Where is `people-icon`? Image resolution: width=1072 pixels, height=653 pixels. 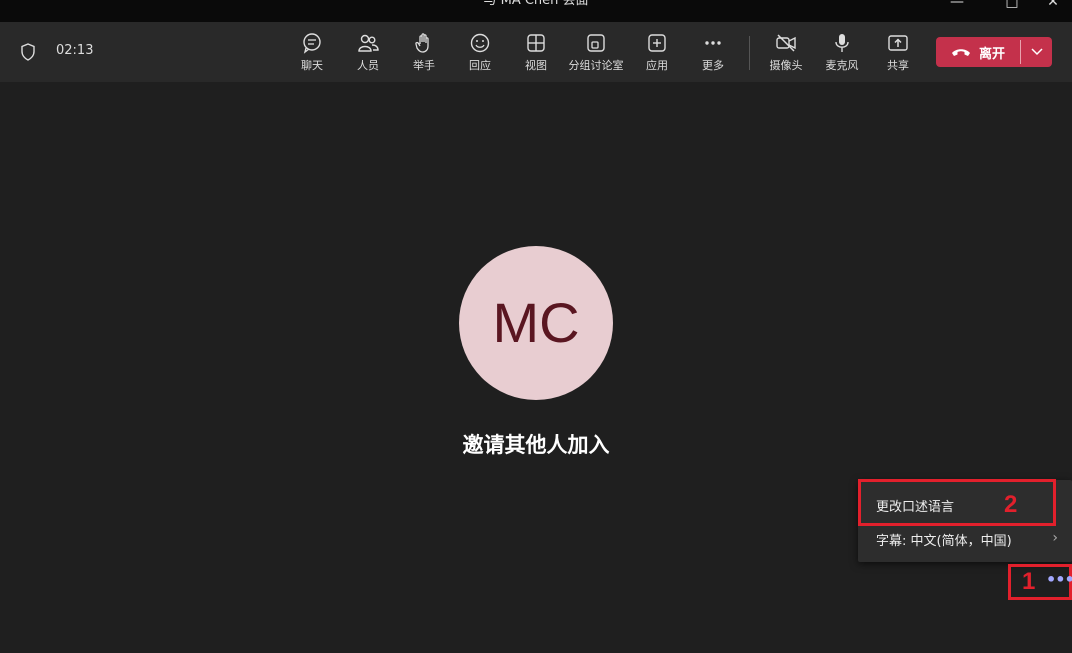
people-icon is located at coordinates (368, 43).